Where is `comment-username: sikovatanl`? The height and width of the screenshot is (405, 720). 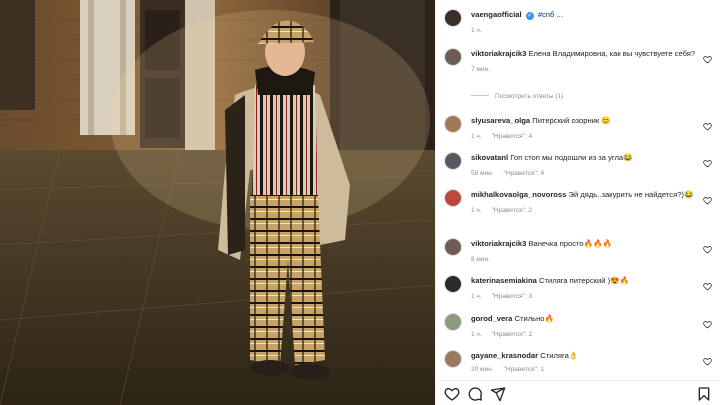
comment-username: sikovatanl is located at coordinates (489, 157).